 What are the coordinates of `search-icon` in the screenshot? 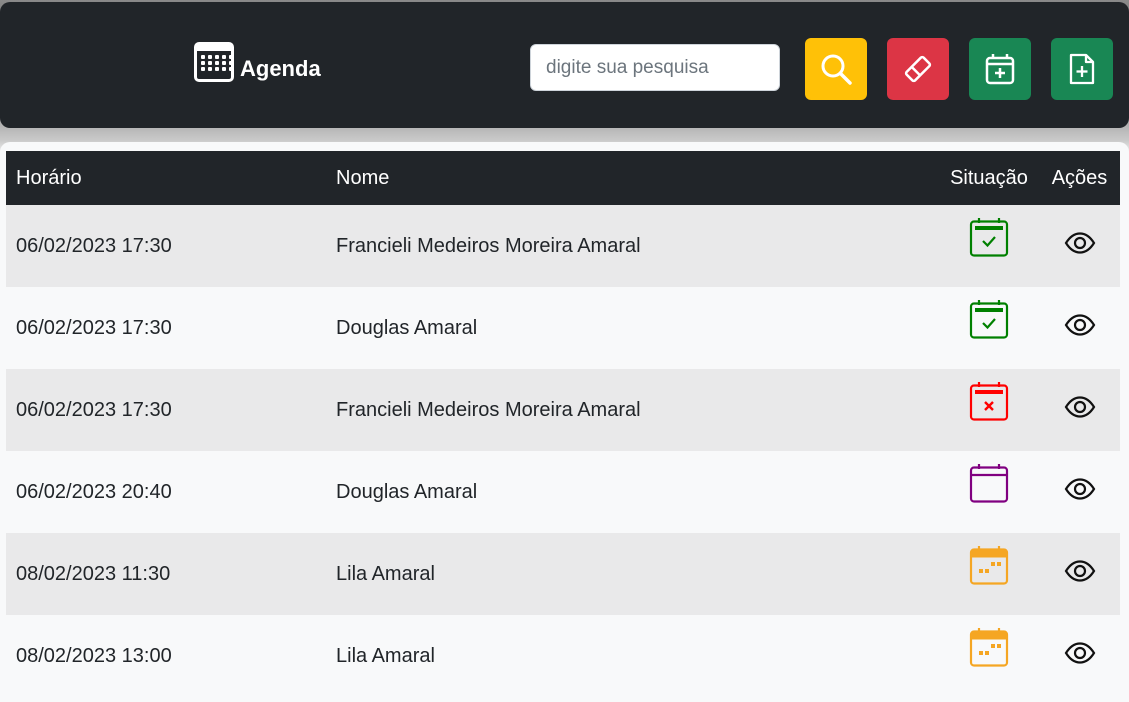 It's located at (836, 69).